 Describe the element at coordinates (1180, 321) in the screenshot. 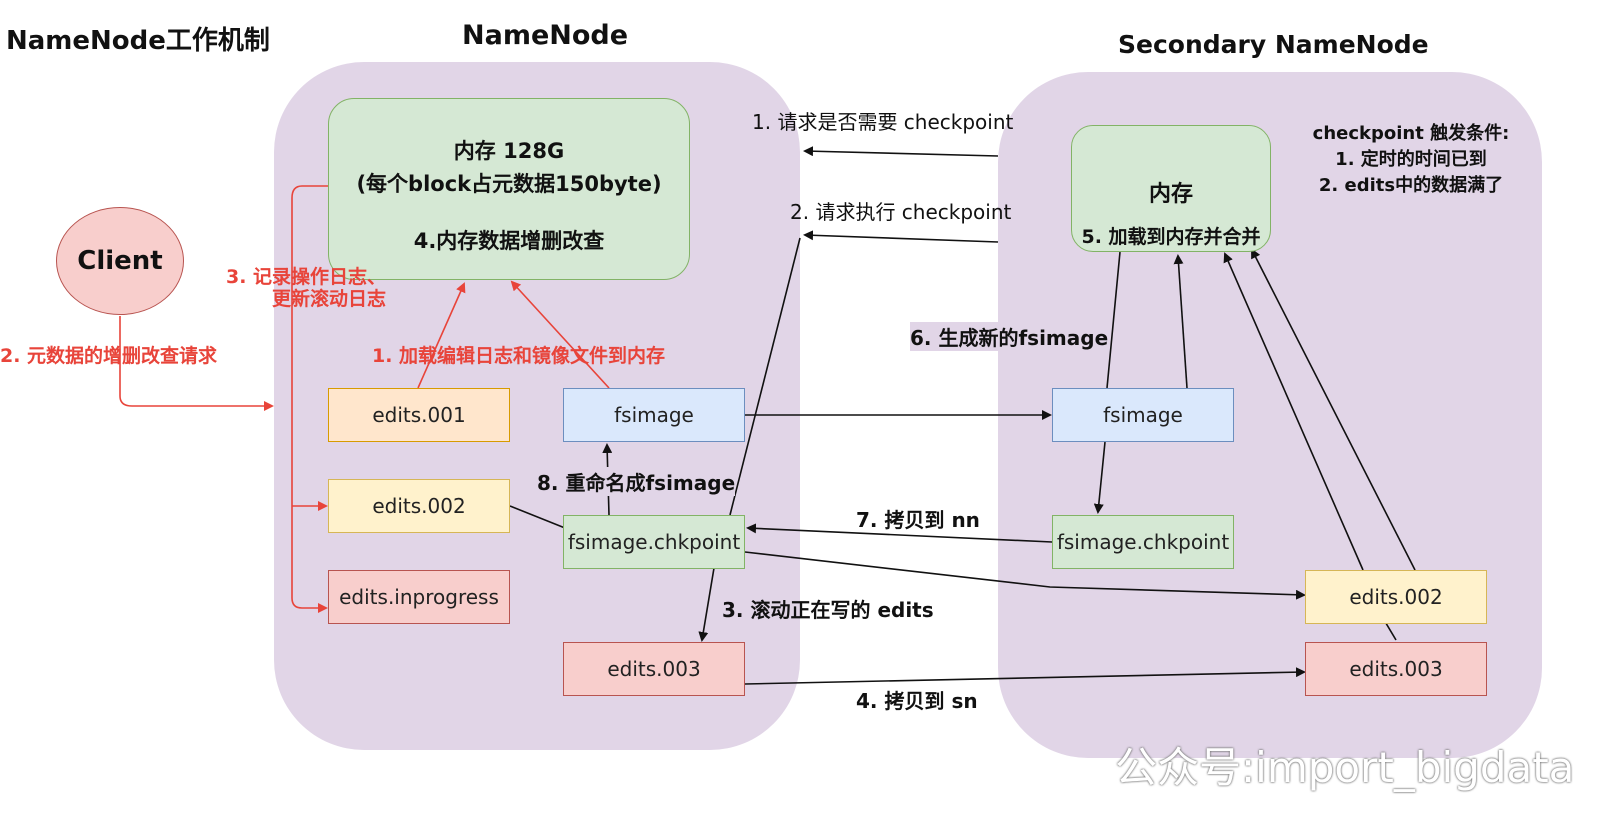

I see `arrow-sn-fsimage-to-mem` at that location.